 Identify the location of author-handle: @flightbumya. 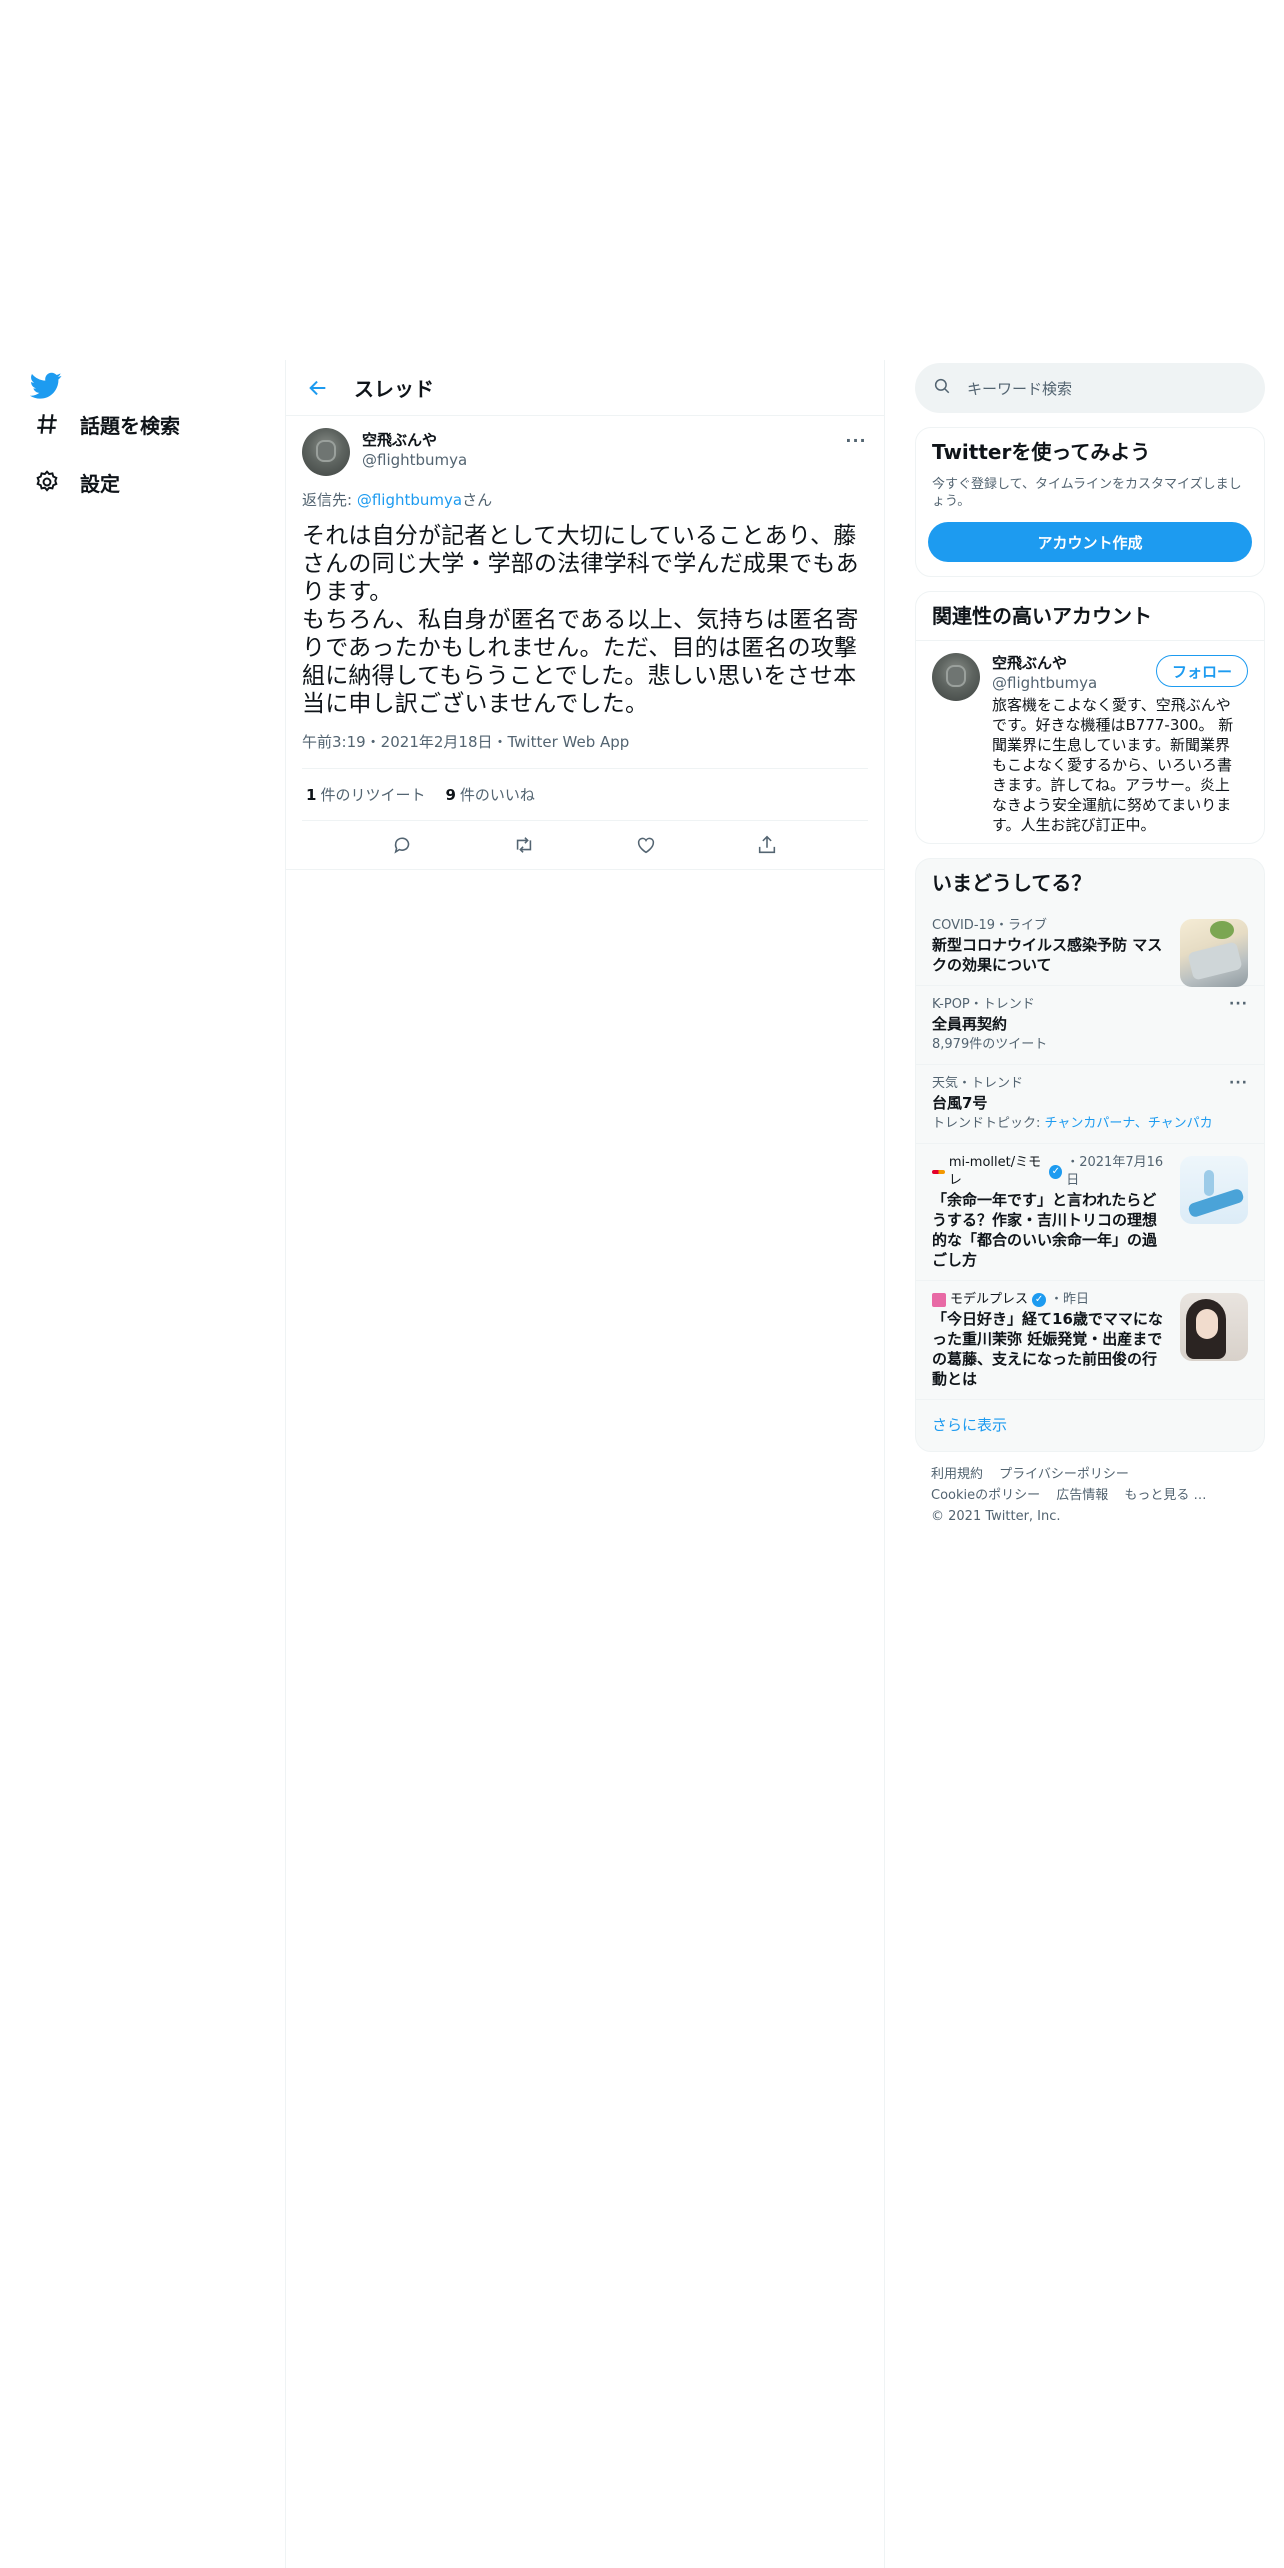
(414, 460).